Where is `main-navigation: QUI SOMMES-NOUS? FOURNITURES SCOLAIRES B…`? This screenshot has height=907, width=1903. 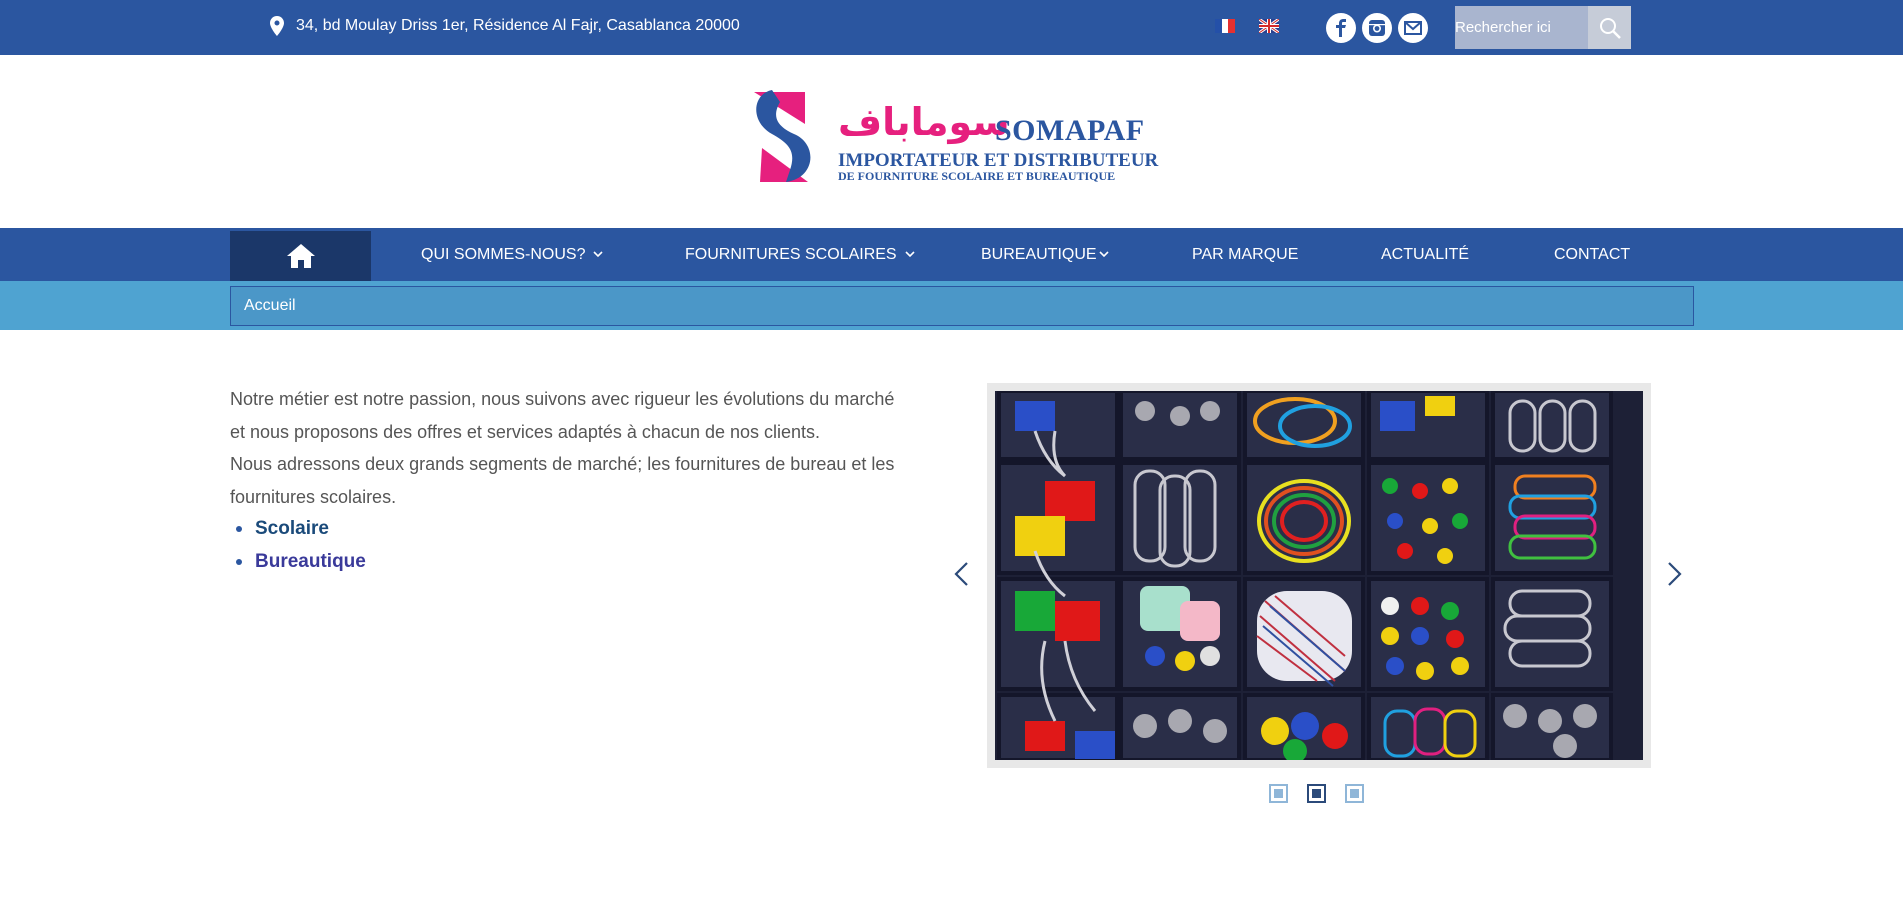
main-navigation: QUI SOMMES-NOUS? FOURNITURES SCOLAIRES B… is located at coordinates (951, 254).